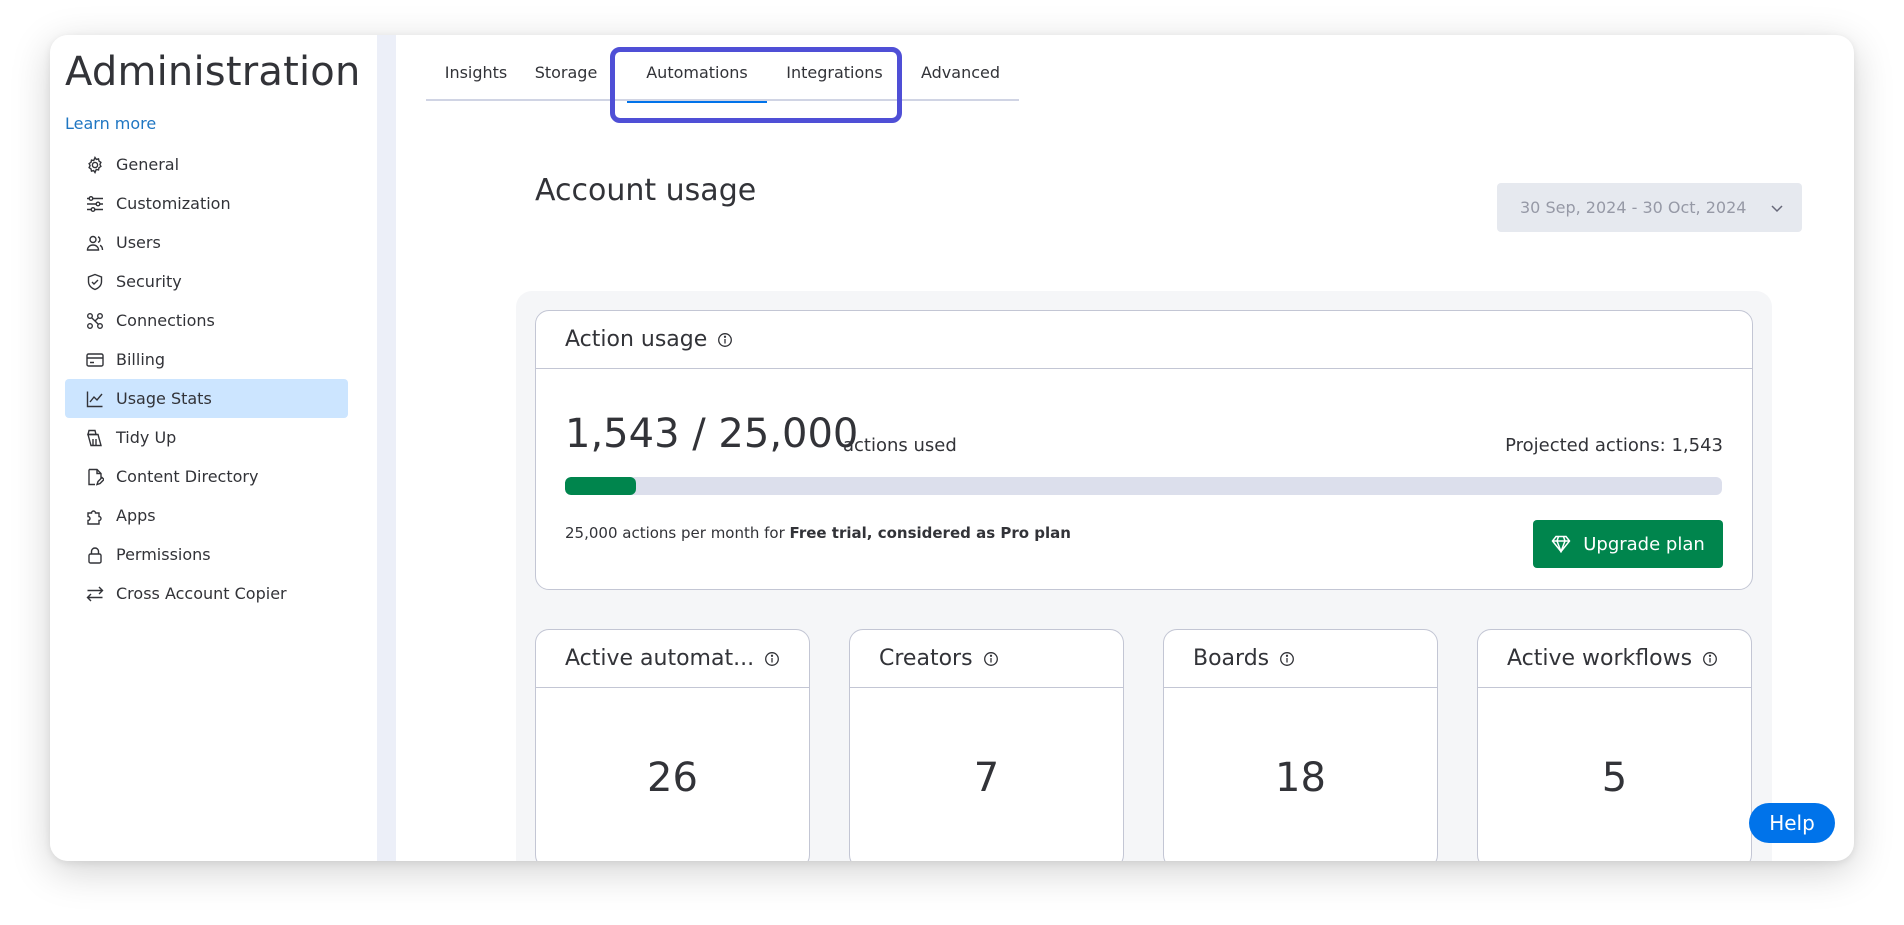 The width and height of the screenshot is (1904, 925). What do you see at coordinates (1777, 209) in the screenshot?
I see `chevron-down-icon` at bounding box center [1777, 209].